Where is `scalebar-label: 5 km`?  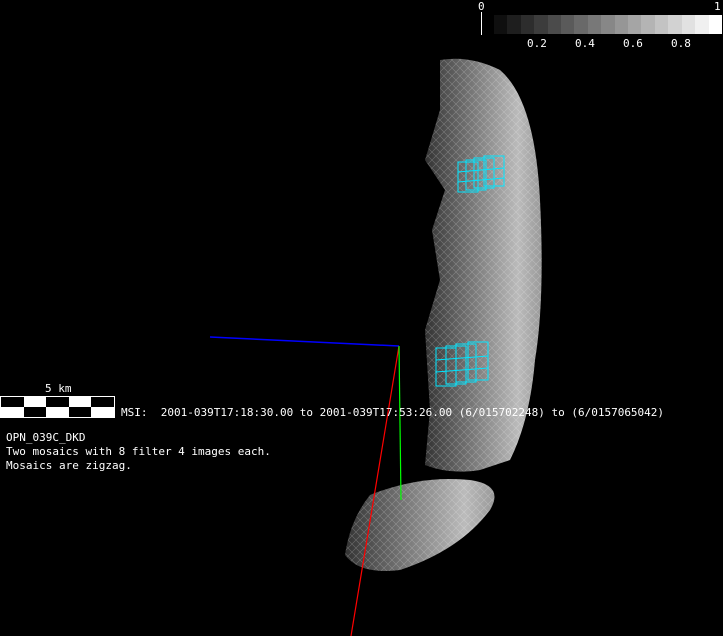 scalebar-label: 5 km is located at coordinates (58, 388).